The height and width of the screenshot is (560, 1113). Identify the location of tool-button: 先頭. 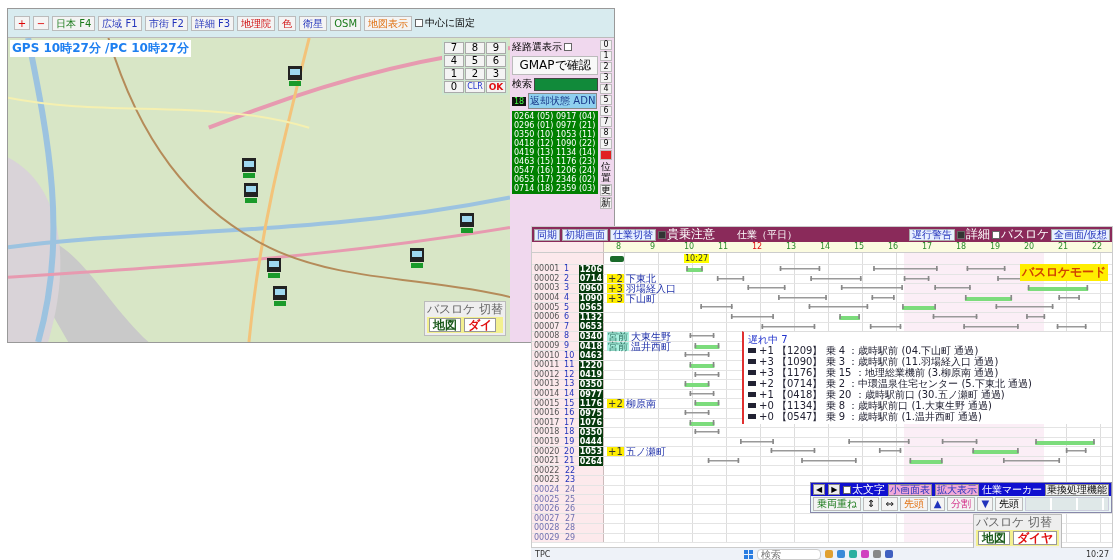
(1009, 504).